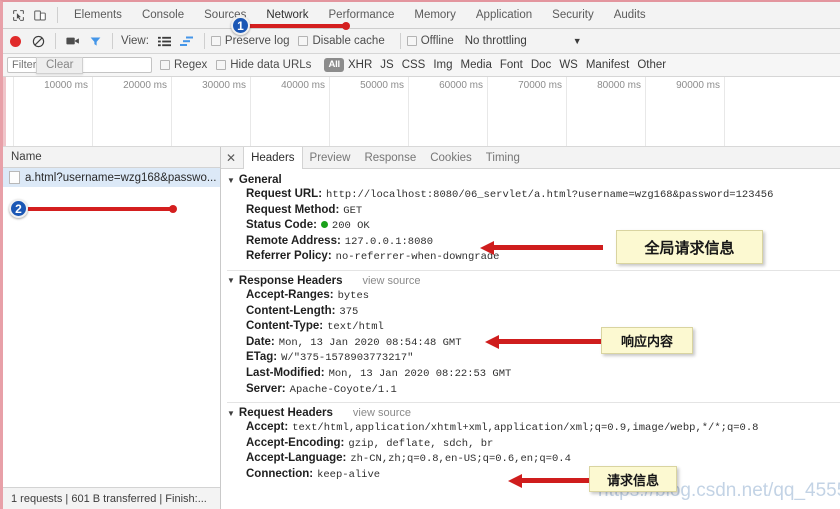  Describe the element at coordinates (442, 65) in the screenshot. I see `filter-type-img: Img` at that location.